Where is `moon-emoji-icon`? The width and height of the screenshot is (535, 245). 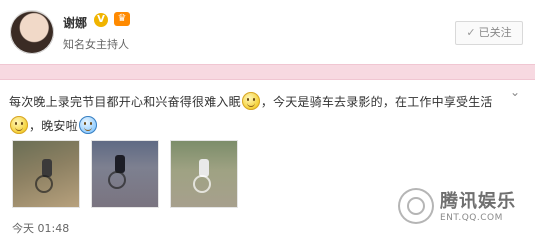 moon-emoji-icon is located at coordinates (87, 124).